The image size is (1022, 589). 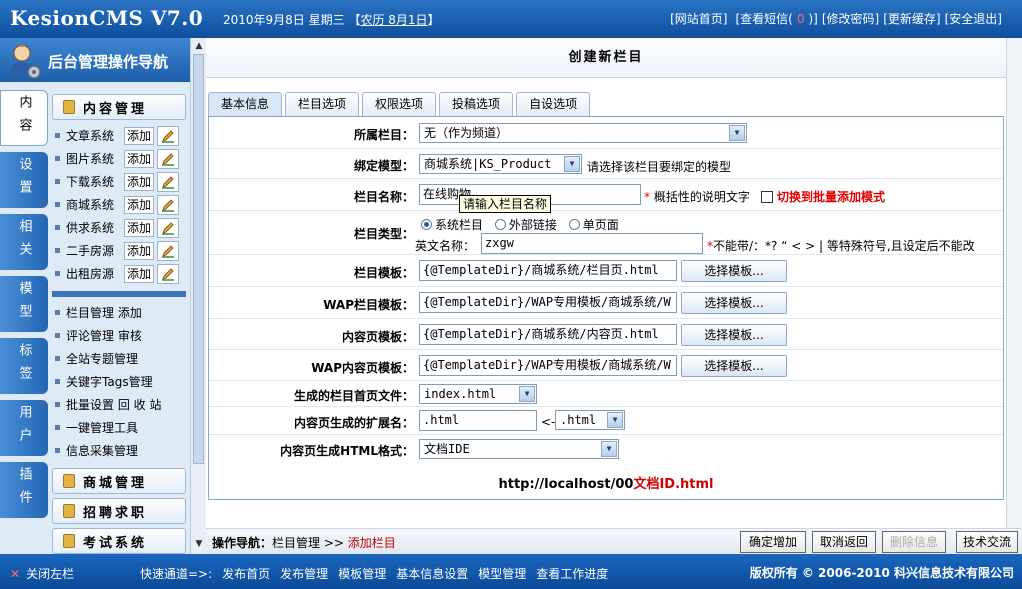 What do you see at coordinates (553, 104) in the screenshot?
I see `tab-custom-options: 自设选项` at bounding box center [553, 104].